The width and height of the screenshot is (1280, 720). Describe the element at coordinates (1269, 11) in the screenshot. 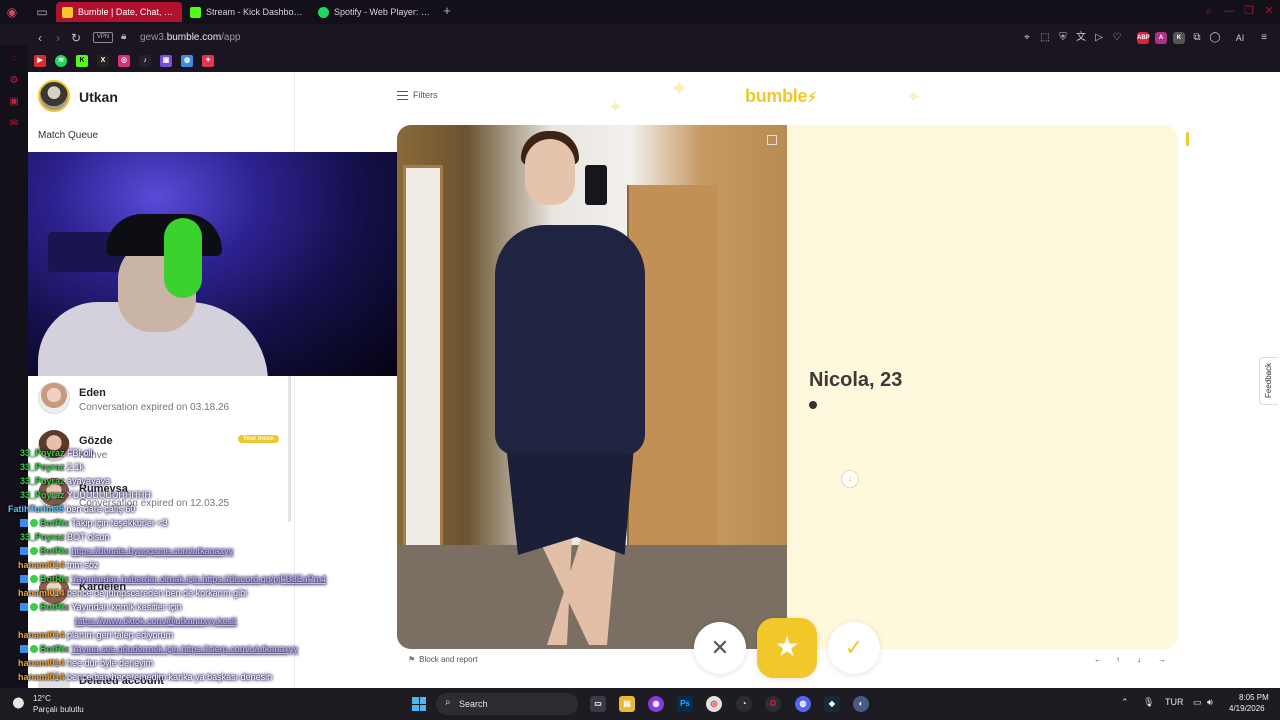

I see `close-icon: ✕` at that location.